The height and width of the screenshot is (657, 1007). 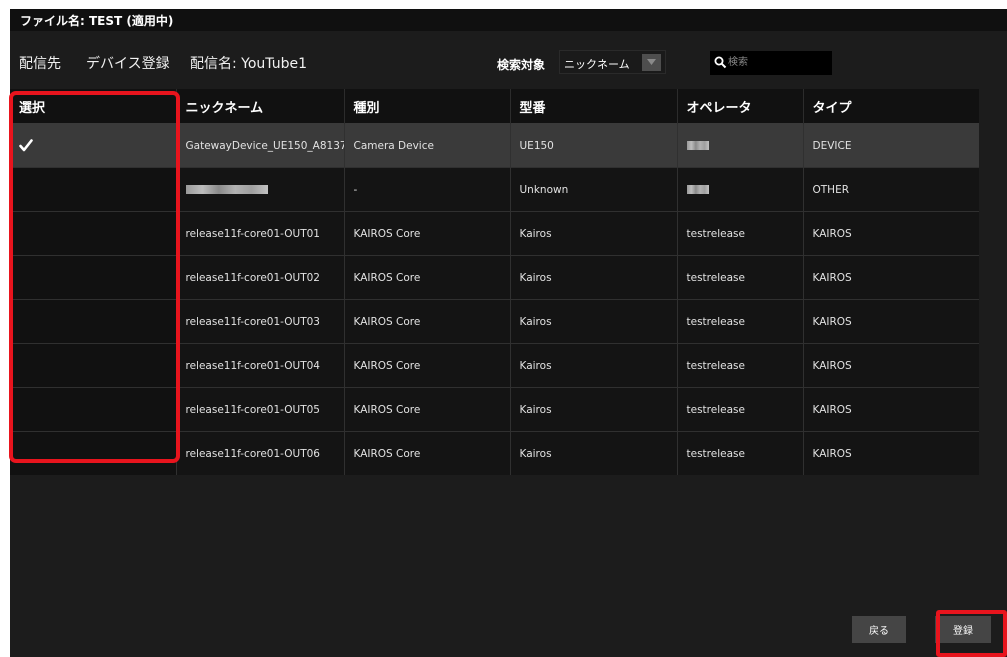 I want to click on column-header-type: タイプ, so click(x=890, y=106).